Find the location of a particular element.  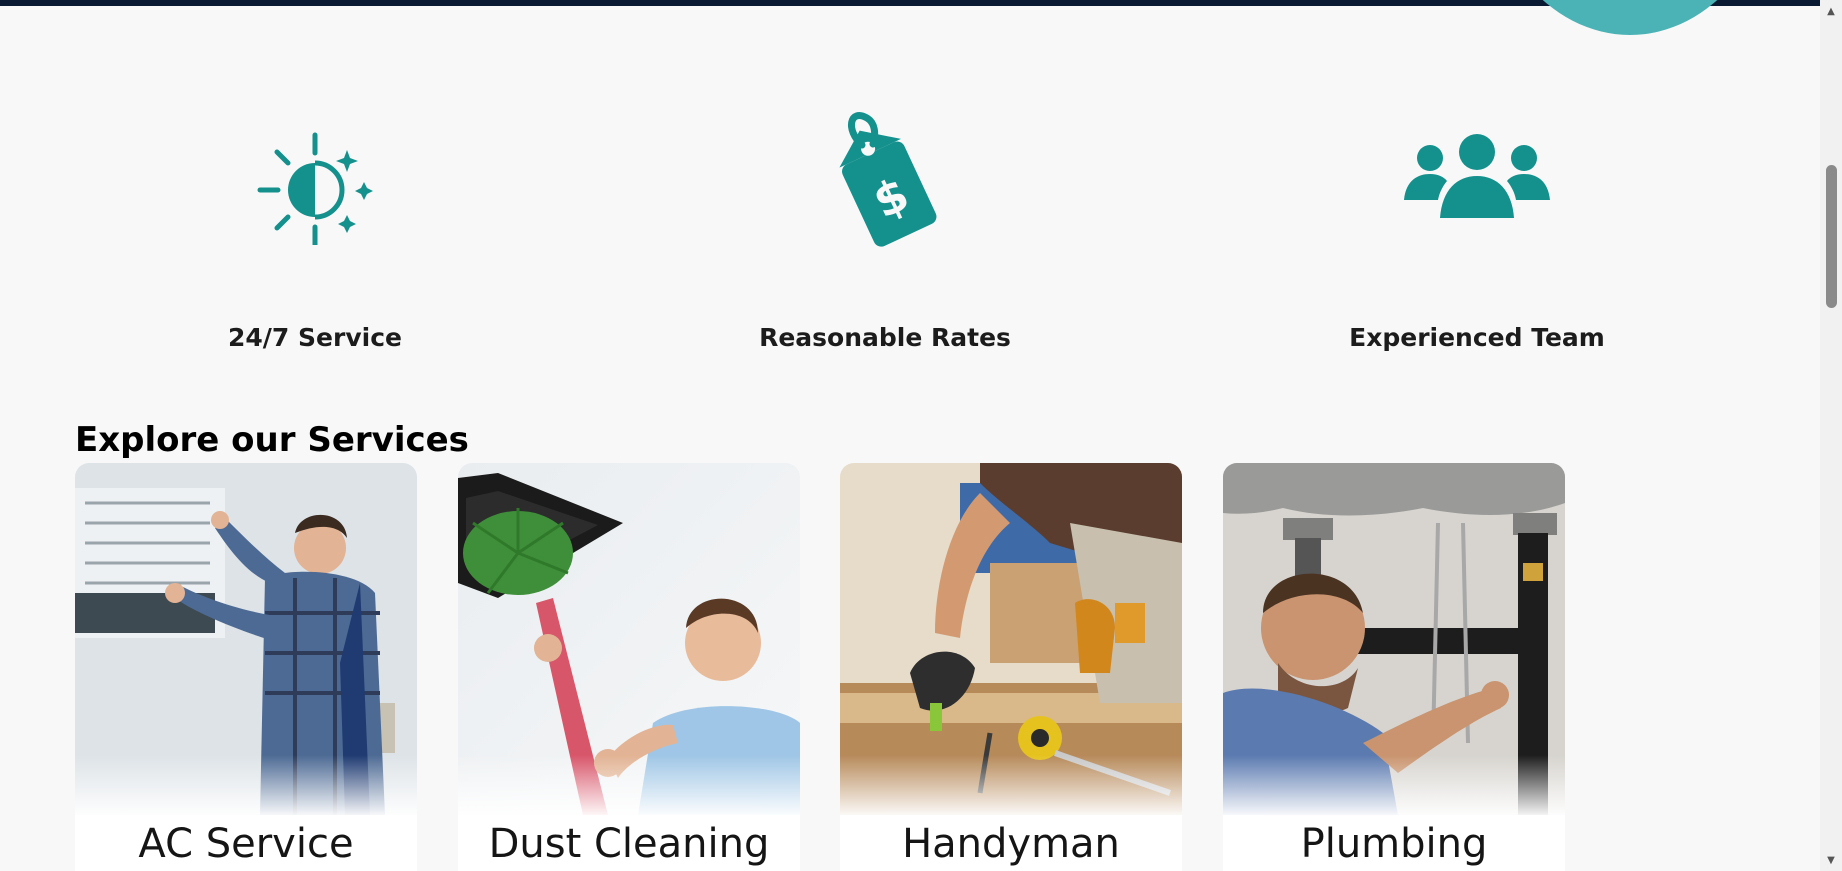

dust-cleaning-photo is located at coordinates (629, 639).